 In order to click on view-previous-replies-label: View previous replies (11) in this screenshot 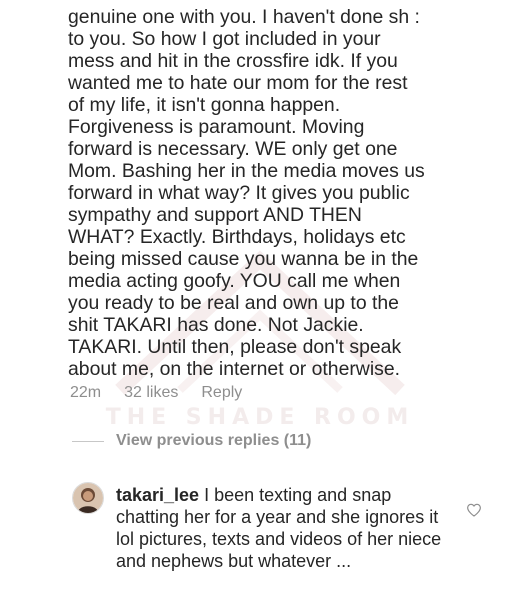, I will do `click(214, 440)`.